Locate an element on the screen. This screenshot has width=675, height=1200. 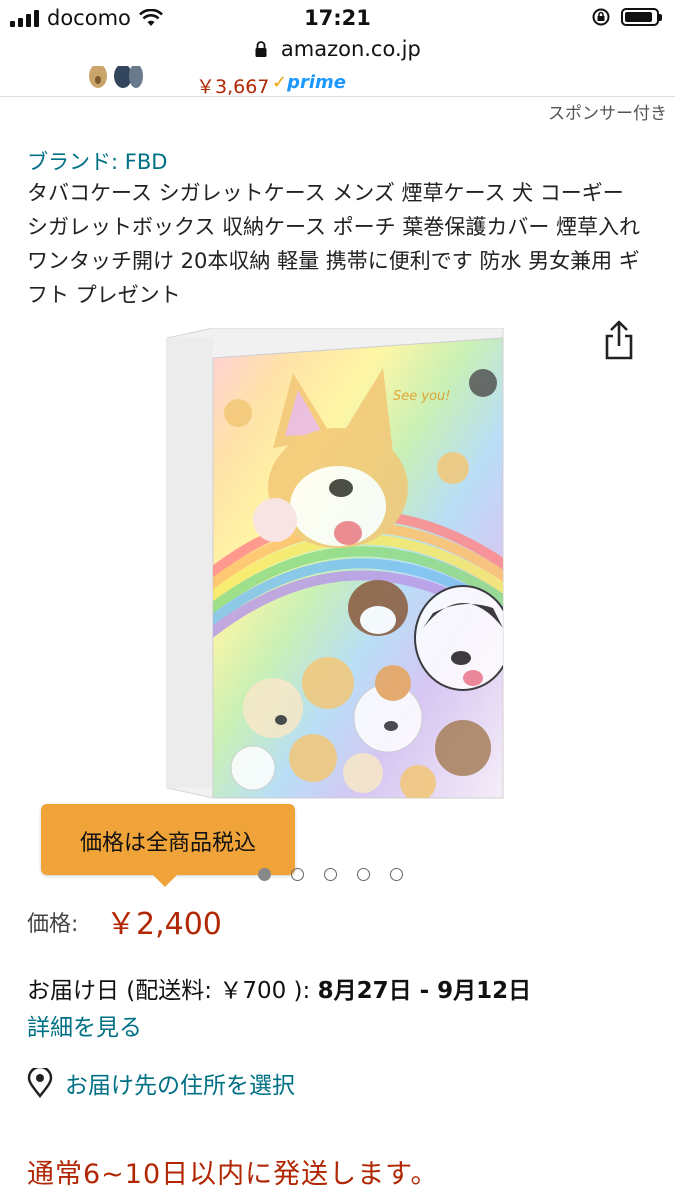
url-bar: amazon.co.jp is located at coordinates (337, 51).